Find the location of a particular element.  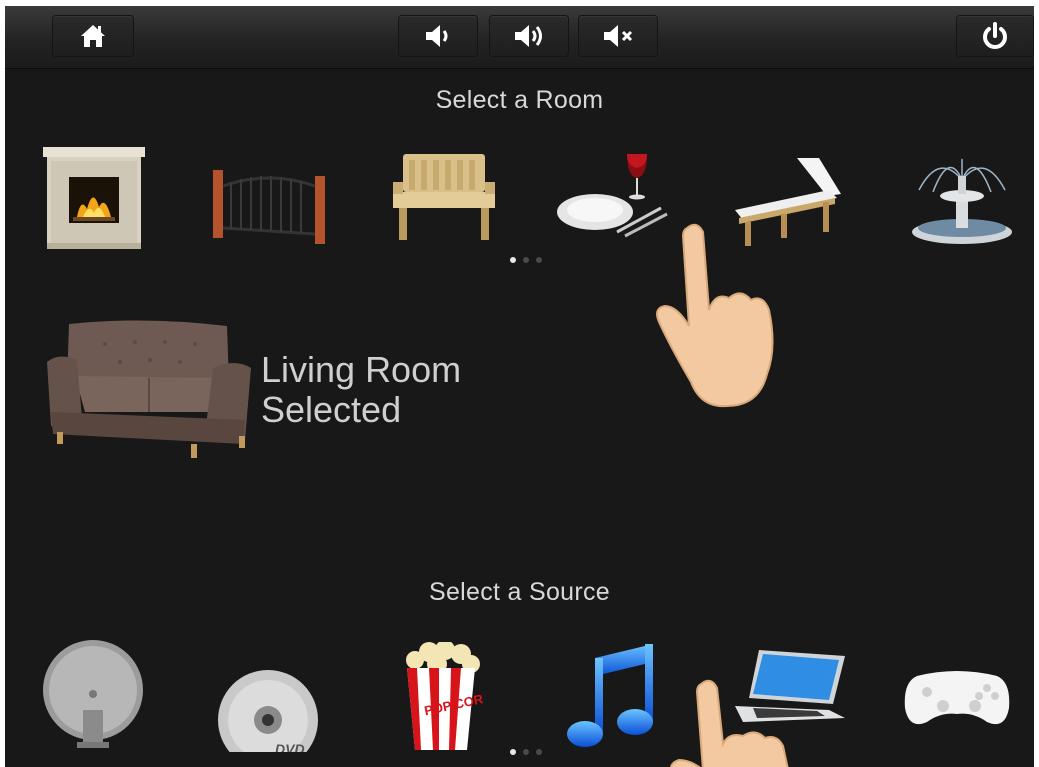

volume-up-button is located at coordinates (529, 36).